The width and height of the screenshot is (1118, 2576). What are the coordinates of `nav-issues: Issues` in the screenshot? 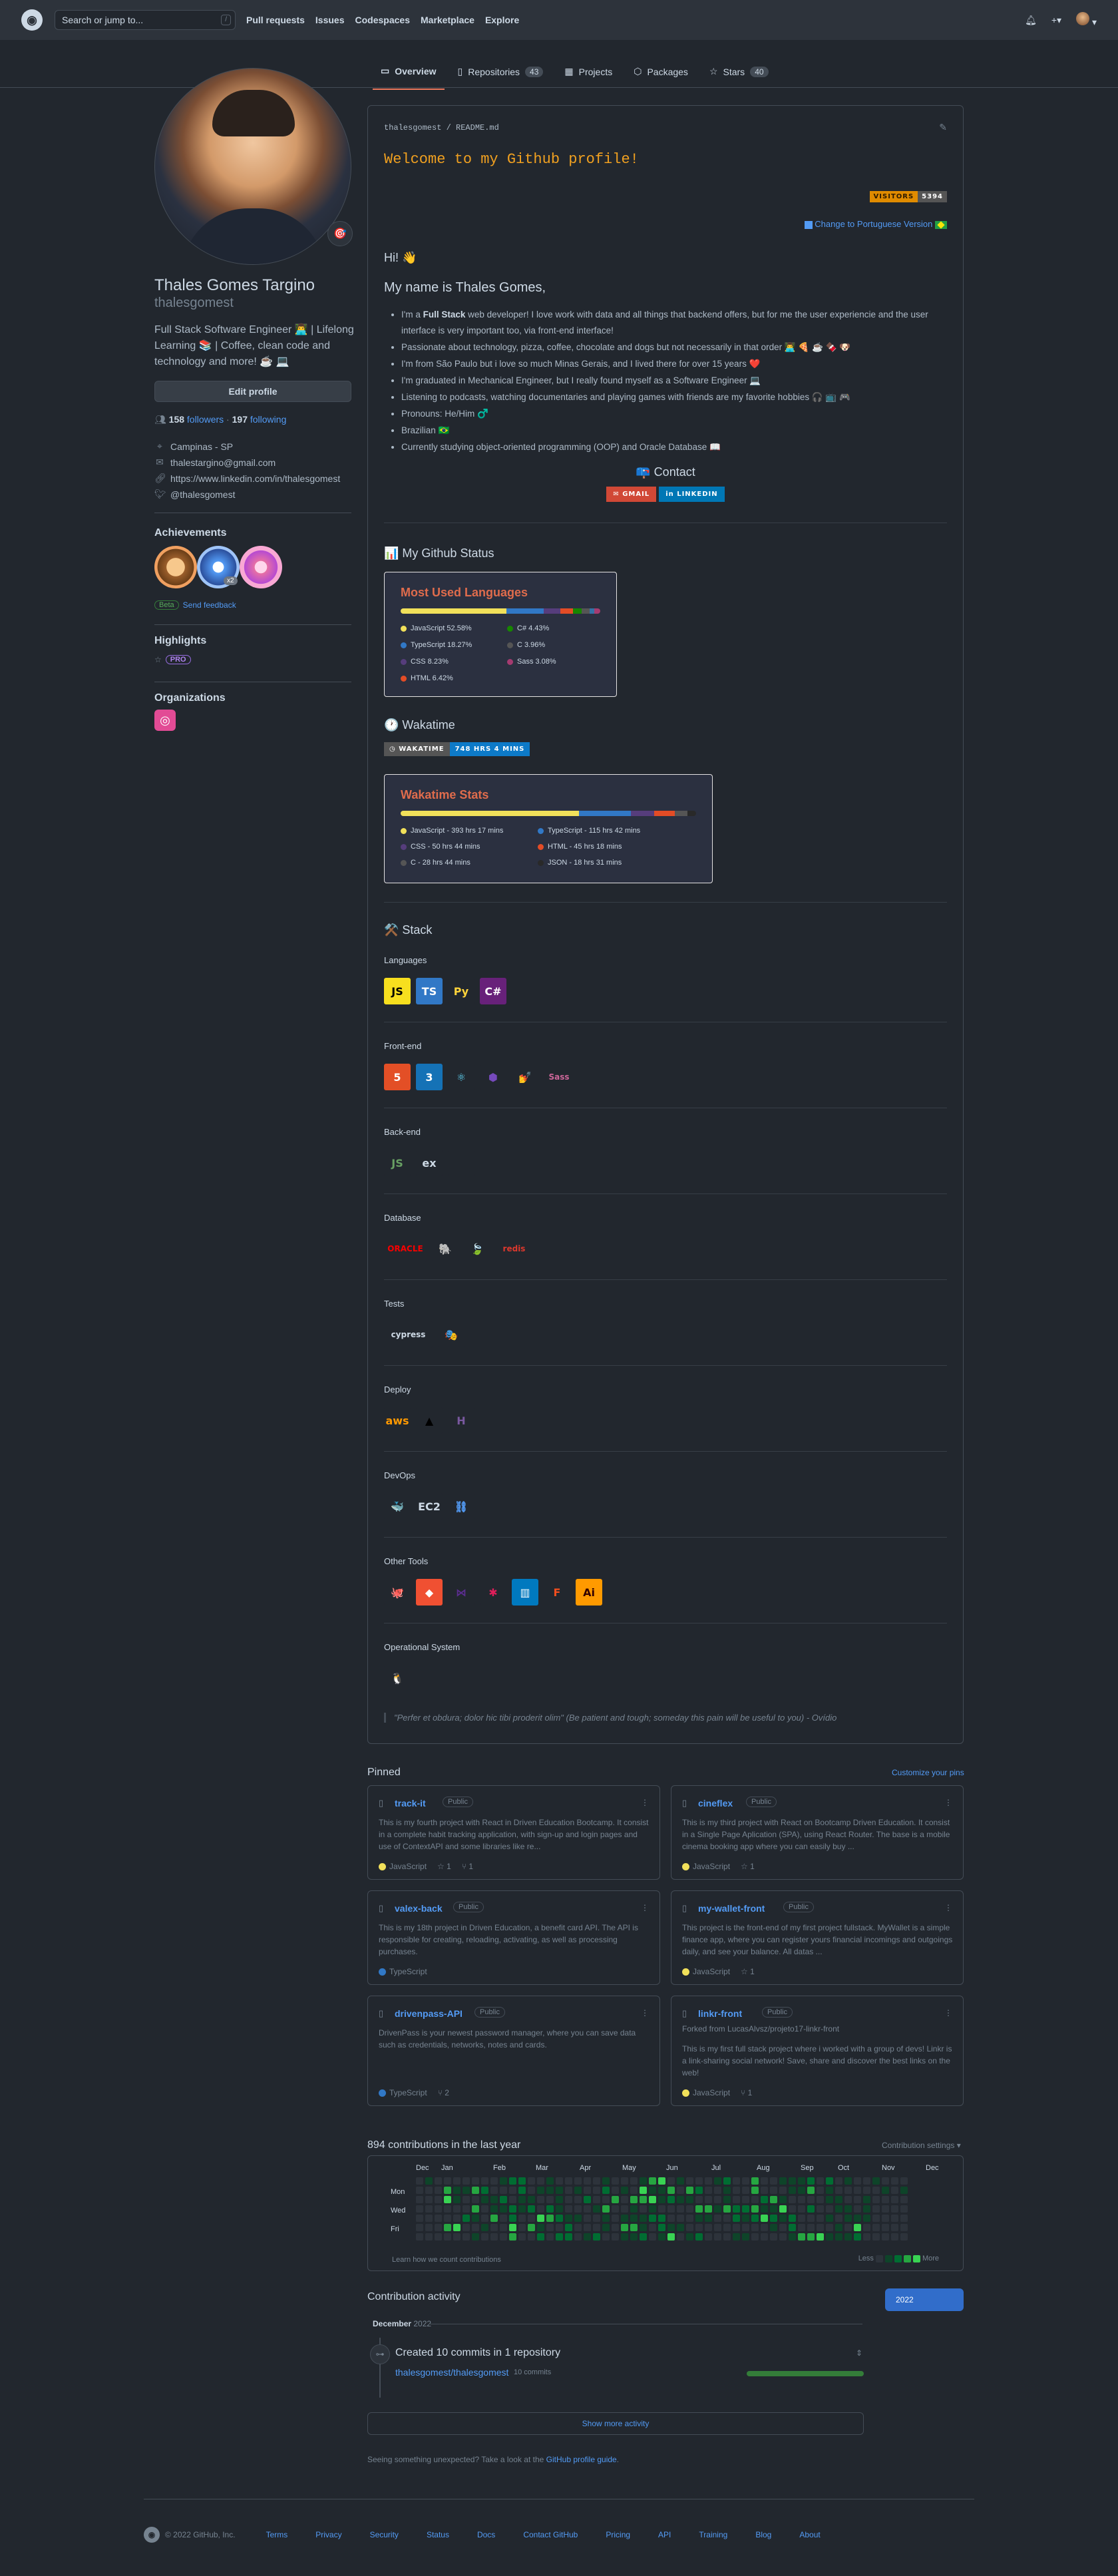 It's located at (330, 20).